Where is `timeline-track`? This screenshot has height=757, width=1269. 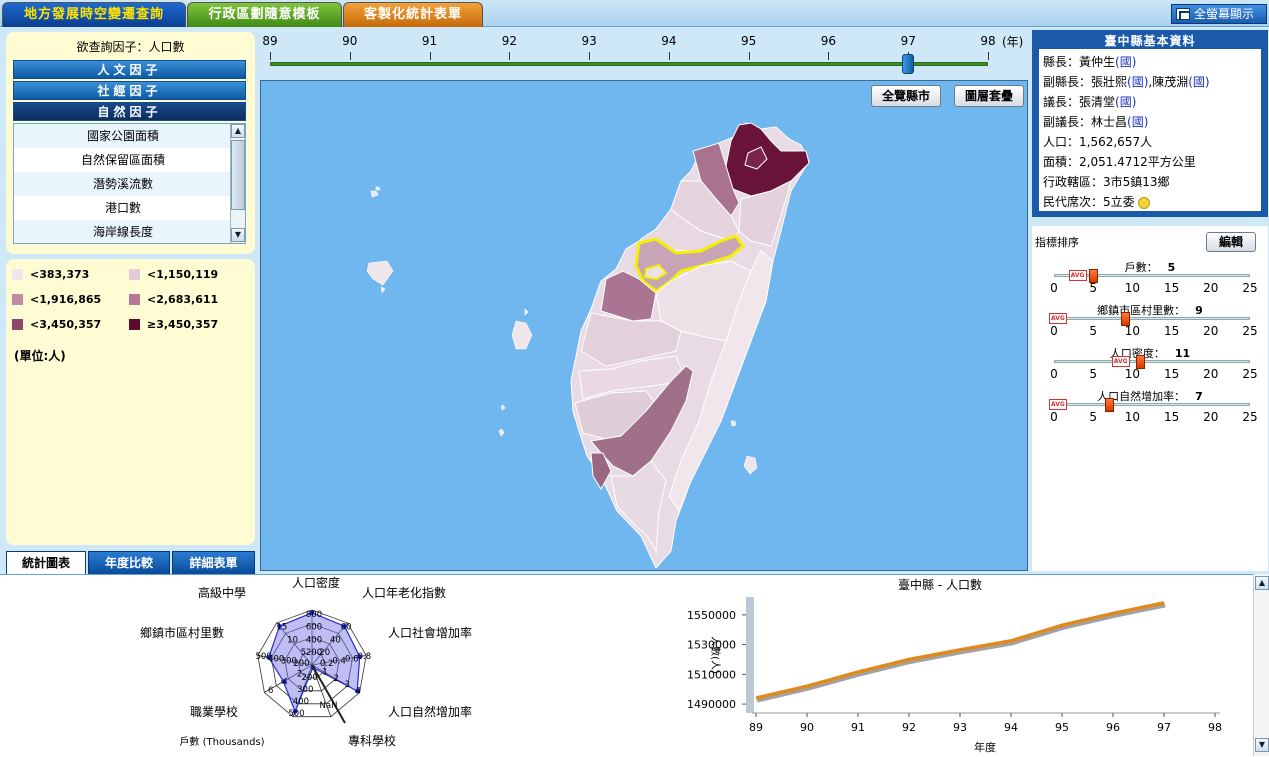 timeline-track is located at coordinates (629, 64).